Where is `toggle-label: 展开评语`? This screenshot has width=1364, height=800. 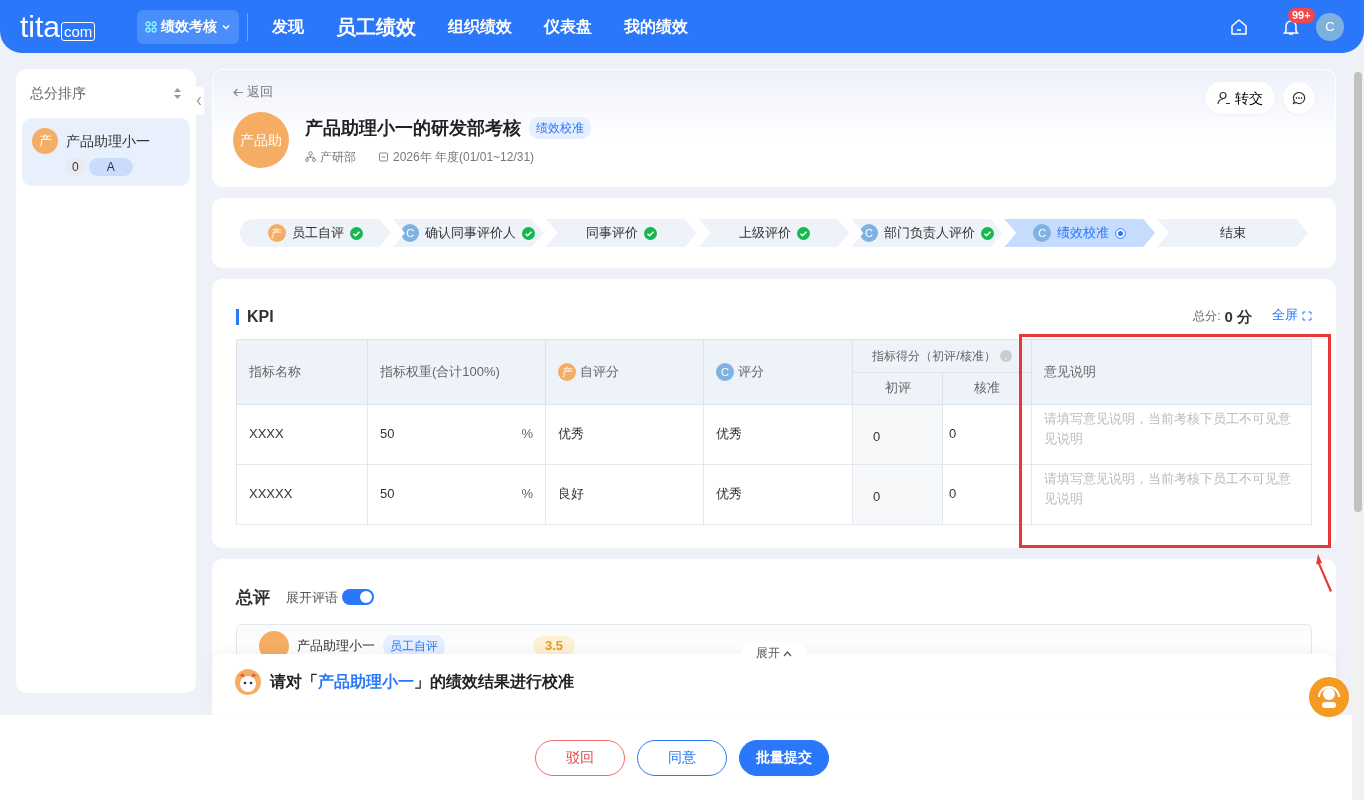 toggle-label: 展开评语 is located at coordinates (312, 597).